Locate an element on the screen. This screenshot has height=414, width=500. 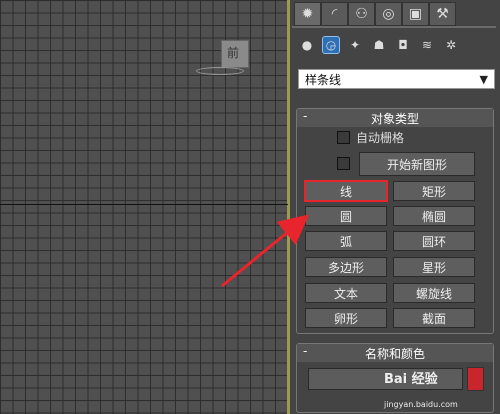
rectangle-button: 矩形 is located at coordinates (434, 191).